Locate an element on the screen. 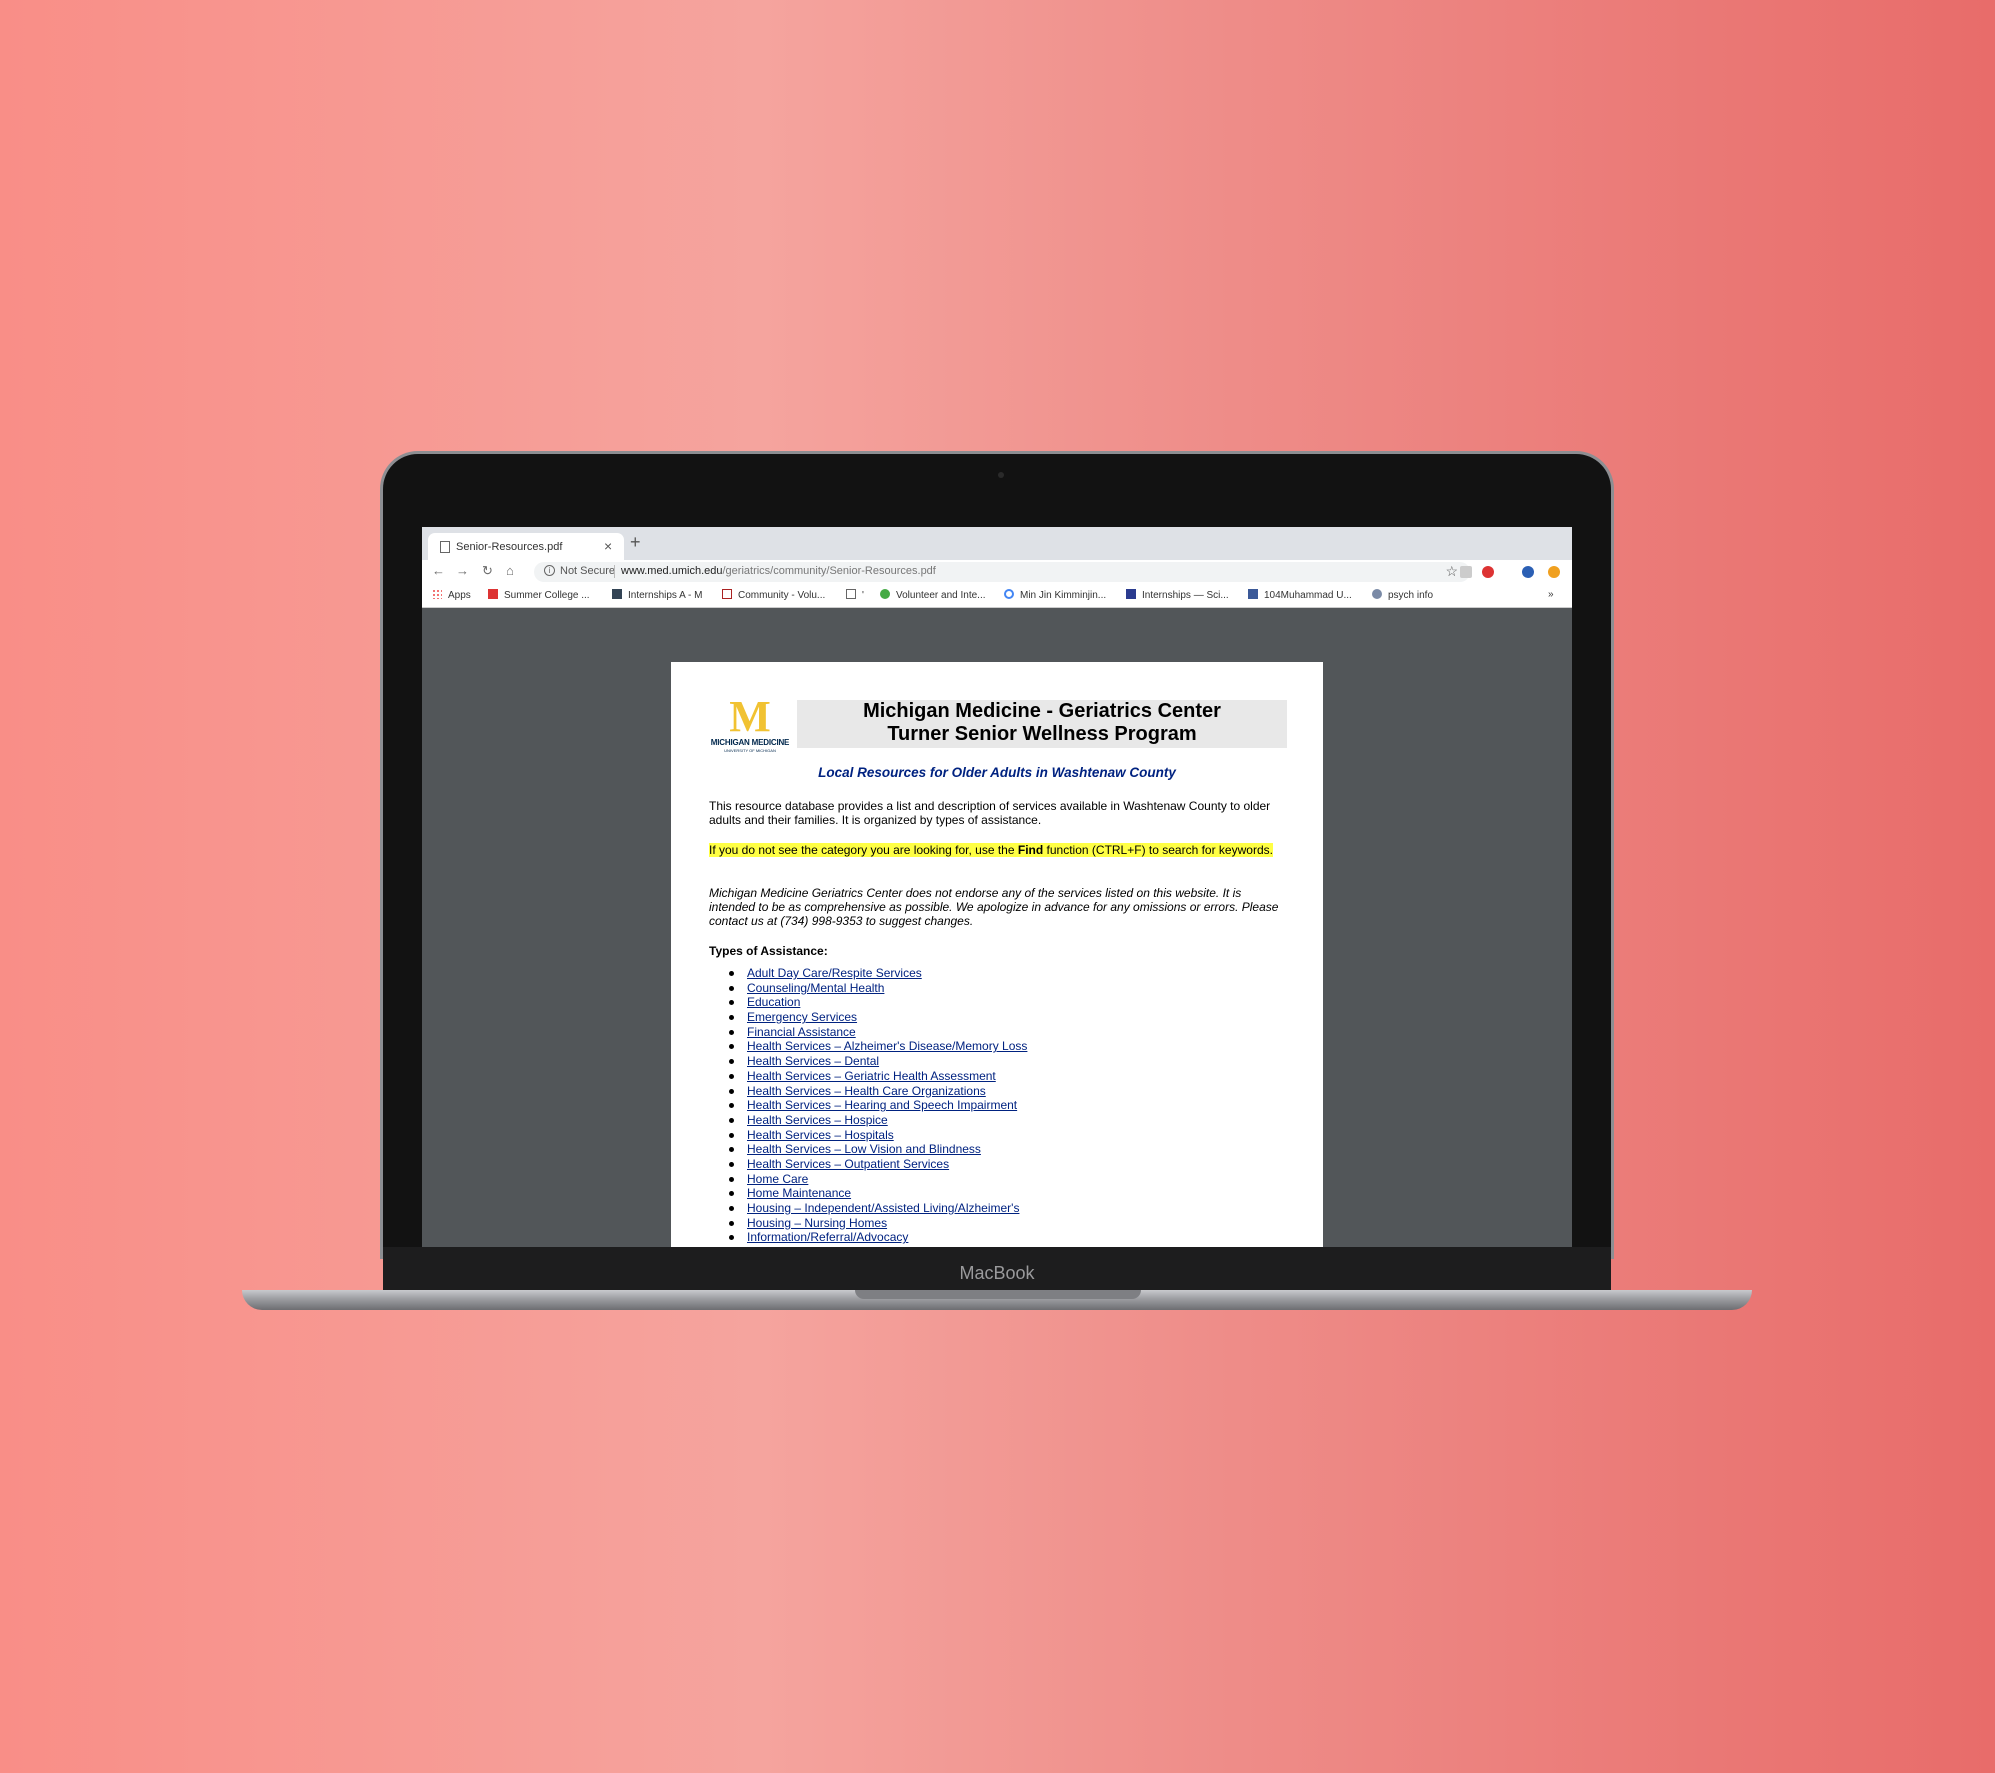 The height and width of the screenshot is (1773, 1995). google-icon is located at coordinates (1009, 594).